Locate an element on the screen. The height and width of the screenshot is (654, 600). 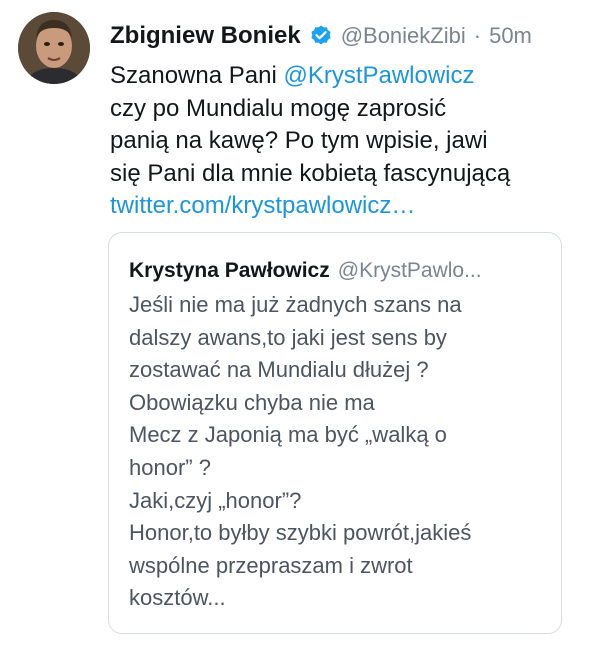
tweet-text-prefix: Szanowna Pani is located at coordinates (197, 75).